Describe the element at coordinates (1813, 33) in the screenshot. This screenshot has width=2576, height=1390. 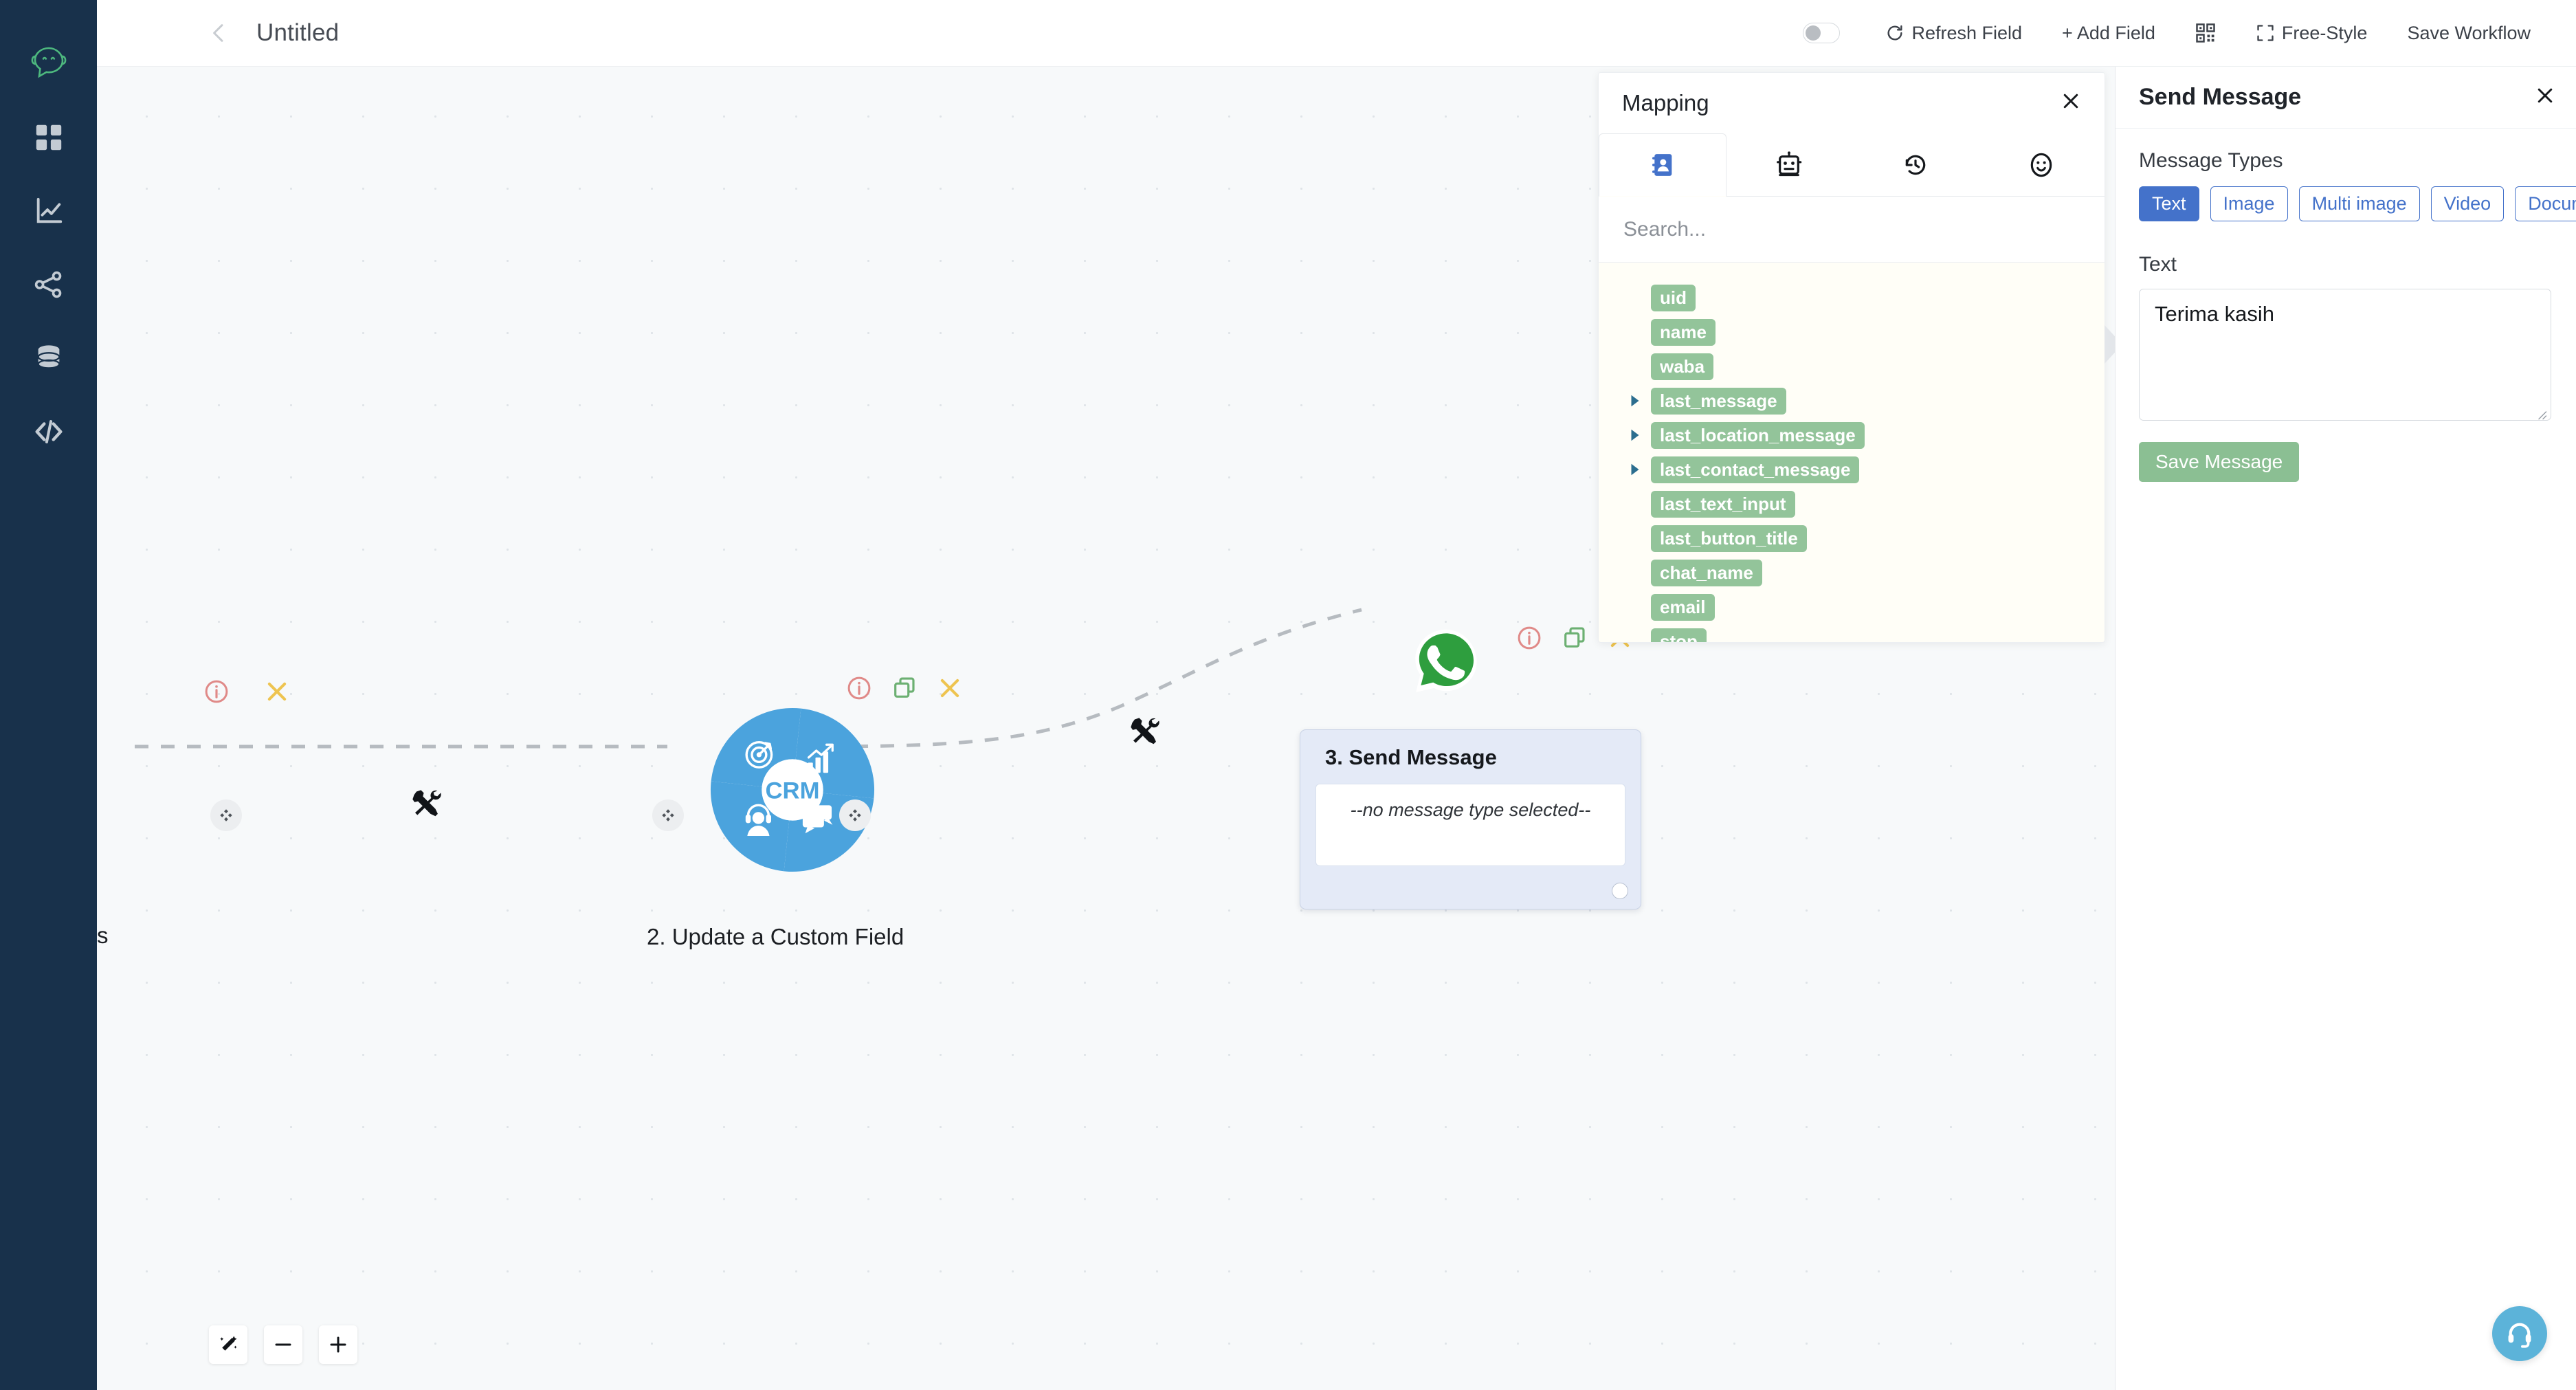
I see `toggle-knob` at that location.